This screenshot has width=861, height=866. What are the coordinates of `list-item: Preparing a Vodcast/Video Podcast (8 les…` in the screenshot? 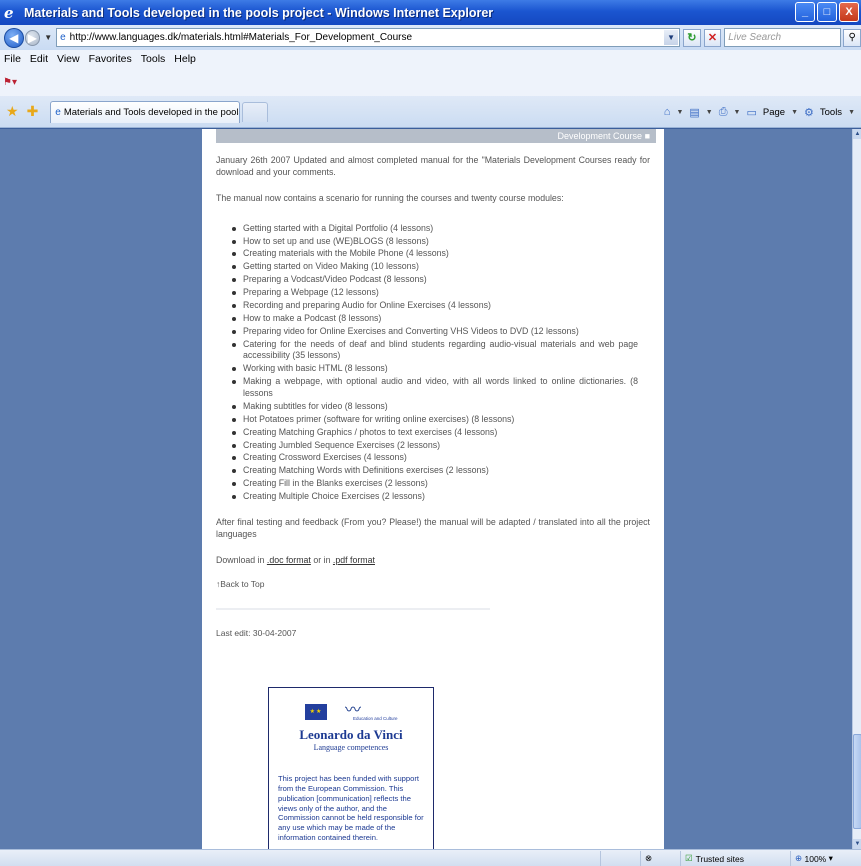 It's located at (441, 280).